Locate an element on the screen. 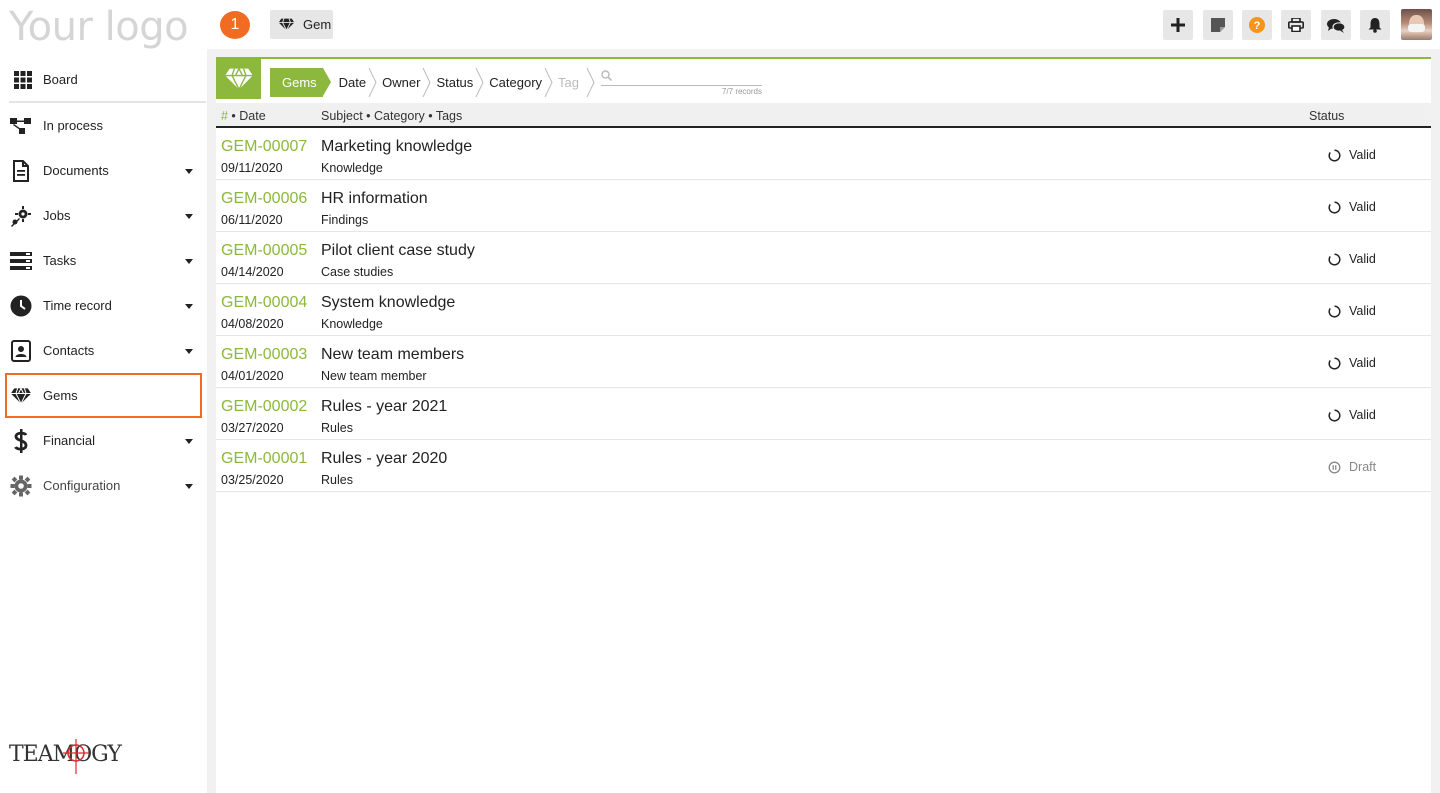 The width and height of the screenshot is (1440, 793). sidebar-item-tasks: Tasks is located at coordinates (103, 260).